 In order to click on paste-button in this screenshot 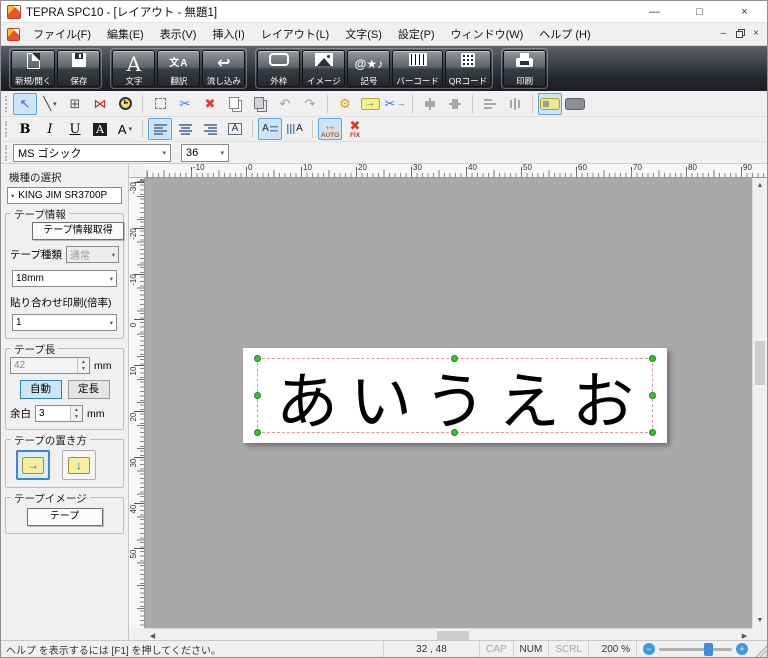, I will do `click(260, 104)`.